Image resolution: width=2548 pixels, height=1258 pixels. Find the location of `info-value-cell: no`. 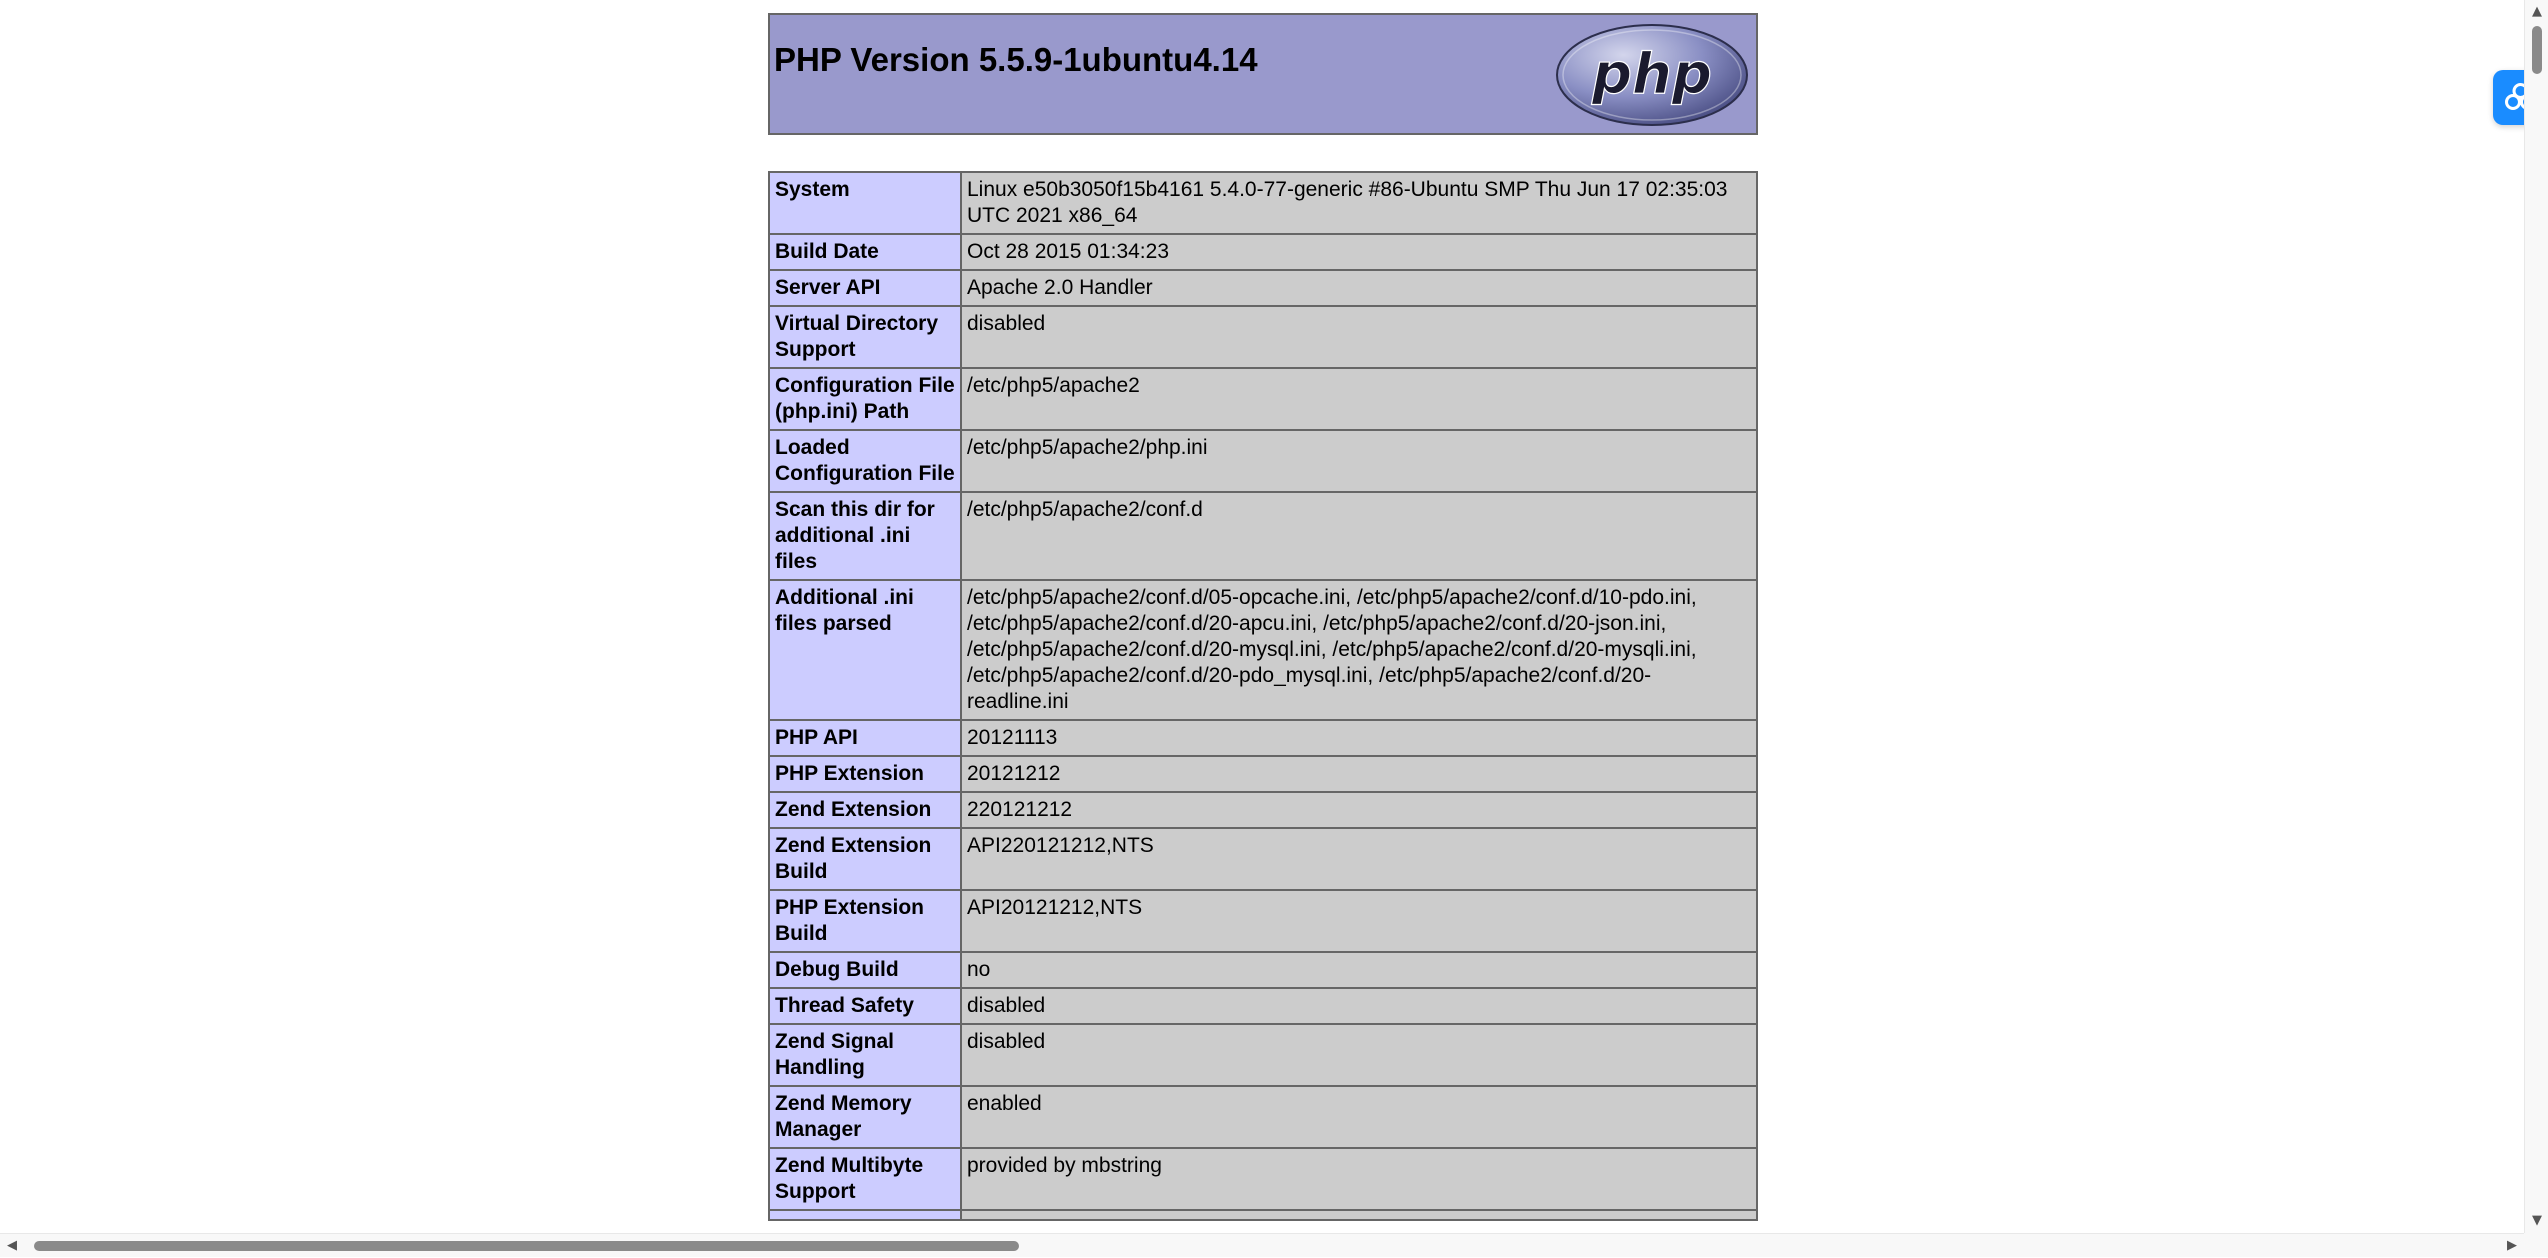

info-value-cell: no is located at coordinates (1359, 970).